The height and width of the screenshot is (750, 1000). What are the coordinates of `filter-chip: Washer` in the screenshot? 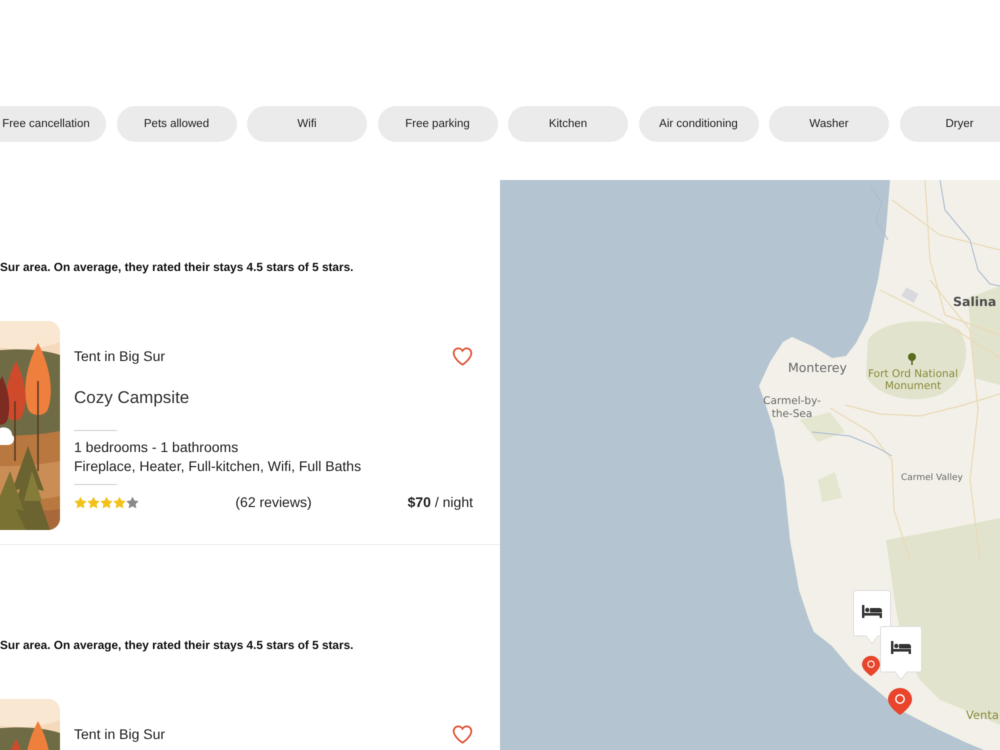 It's located at (829, 124).